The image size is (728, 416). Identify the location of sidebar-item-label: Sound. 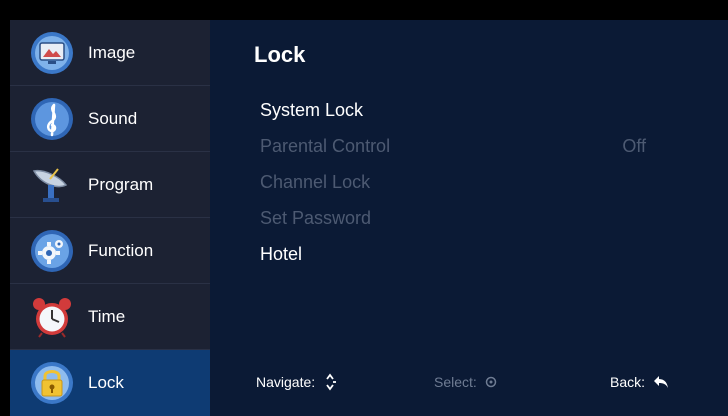
(113, 118).